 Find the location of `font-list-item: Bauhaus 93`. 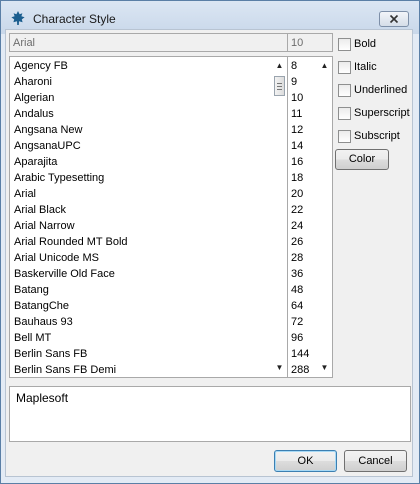

font-list-item: Bauhaus 93 is located at coordinates (141, 322).